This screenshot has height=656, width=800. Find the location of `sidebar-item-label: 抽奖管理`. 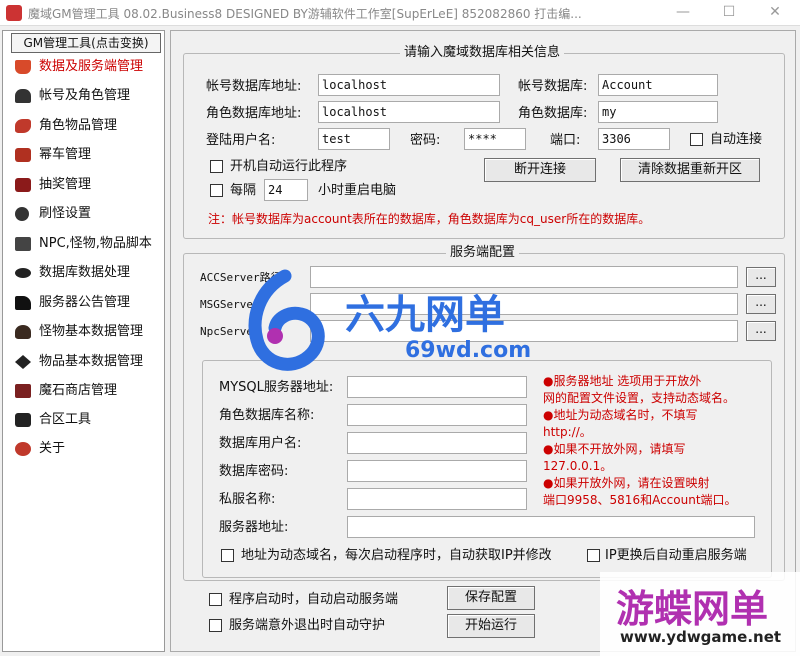

sidebar-item-label: 抽奖管理 is located at coordinates (65, 184).